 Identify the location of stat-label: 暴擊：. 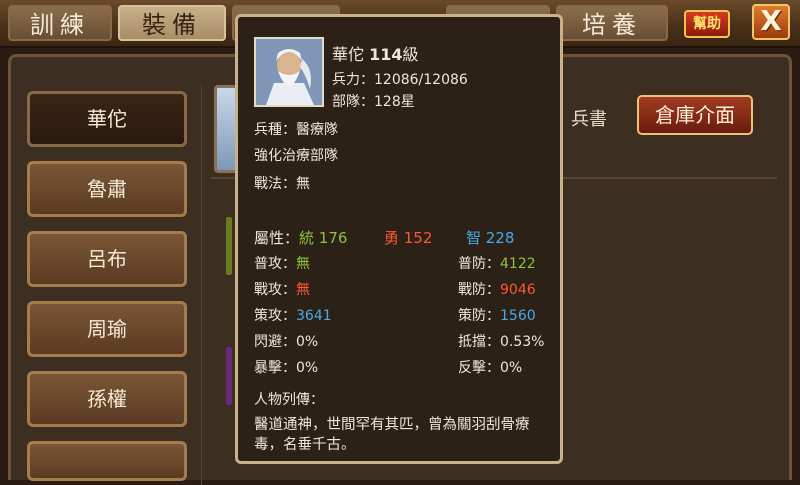
(275, 368).